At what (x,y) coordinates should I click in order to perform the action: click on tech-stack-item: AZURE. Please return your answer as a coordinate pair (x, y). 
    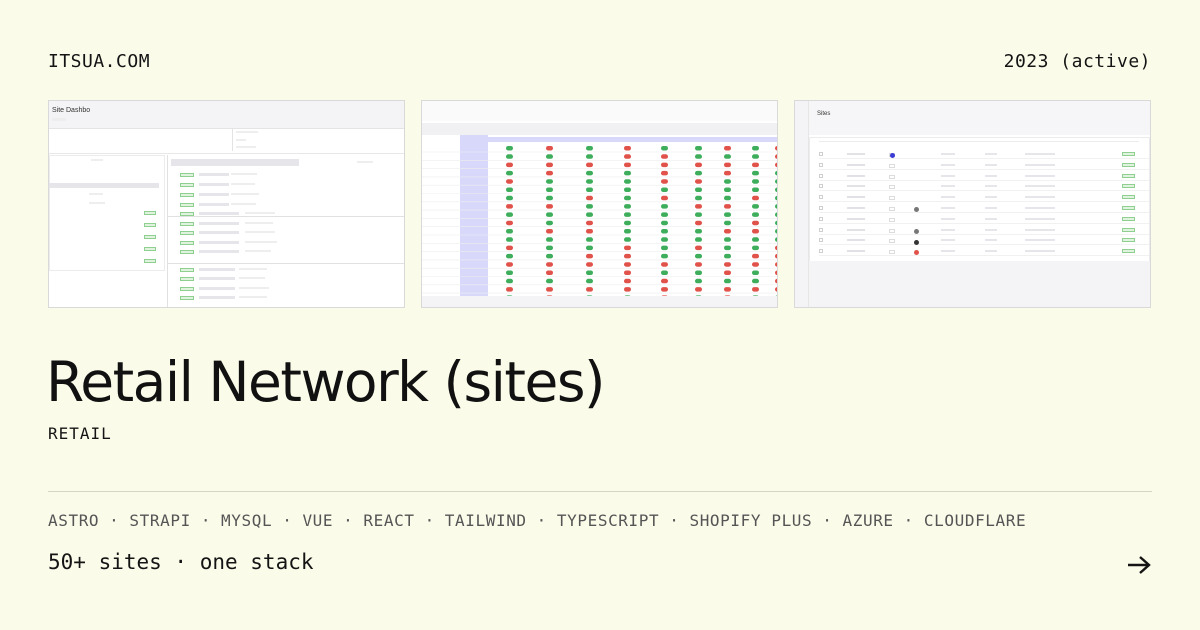
    Looking at the image, I should click on (868, 520).